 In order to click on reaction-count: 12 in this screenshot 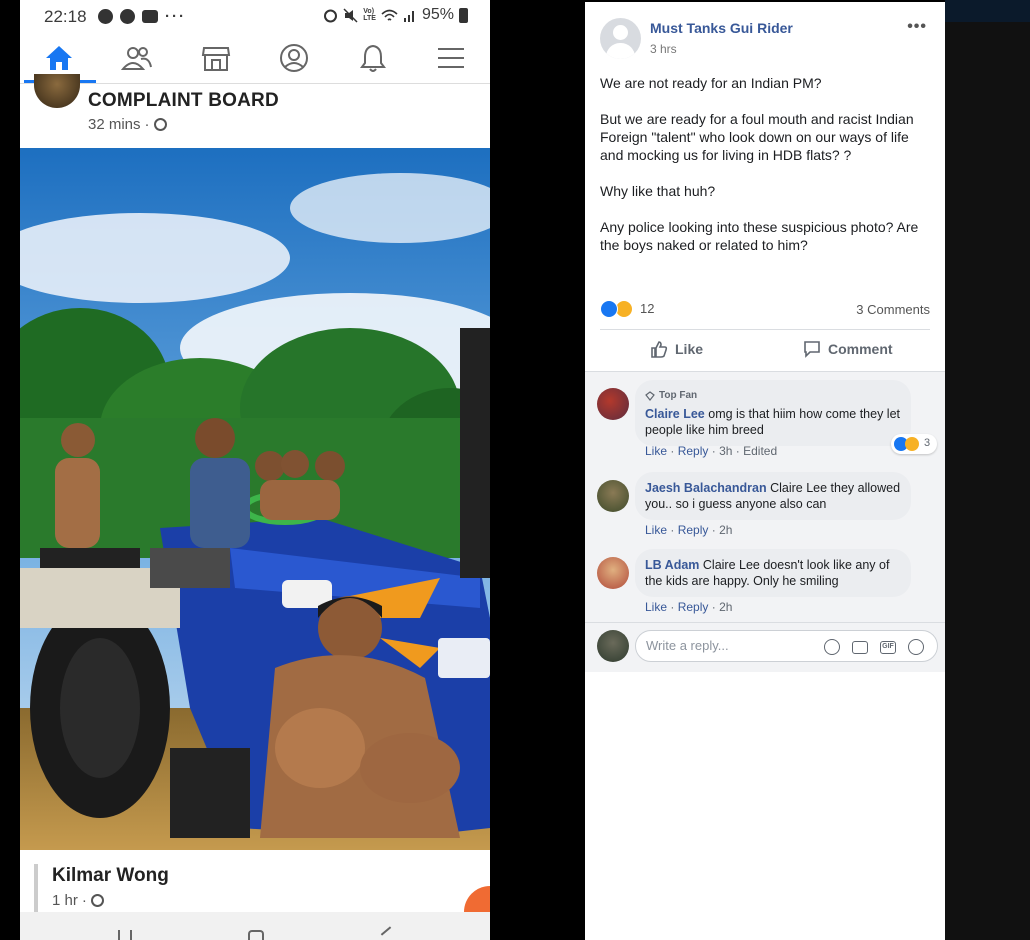, I will do `click(647, 308)`.